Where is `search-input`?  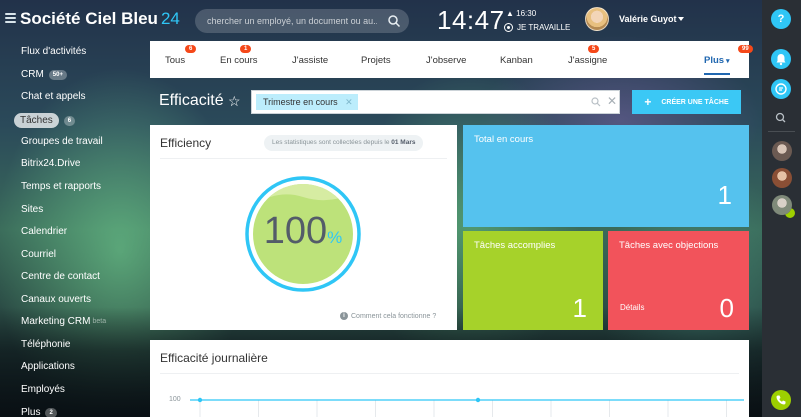 search-input is located at coordinates (292, 21).